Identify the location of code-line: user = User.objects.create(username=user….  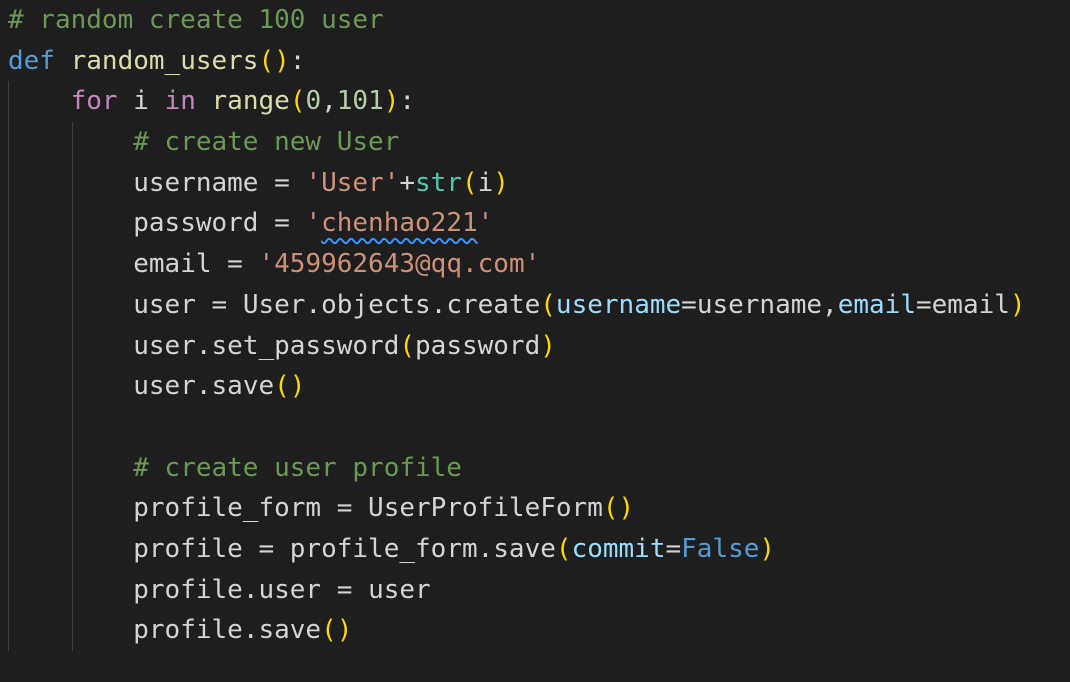
(539, 305).